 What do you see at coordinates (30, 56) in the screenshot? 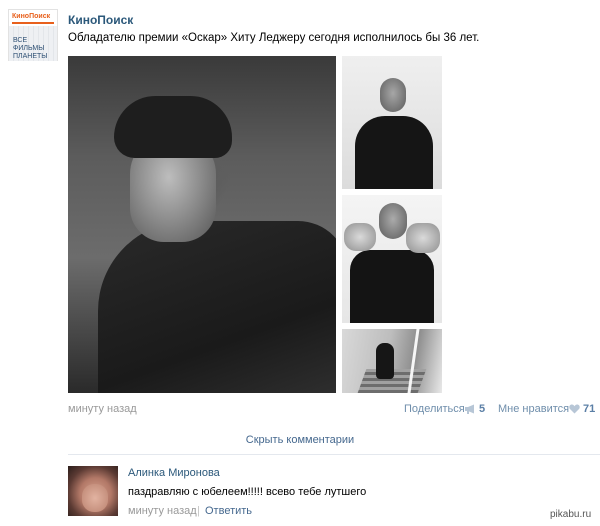
I see `logo-tagline-line: ПЛАНЕТЫ` at bounding box center [30, 56].